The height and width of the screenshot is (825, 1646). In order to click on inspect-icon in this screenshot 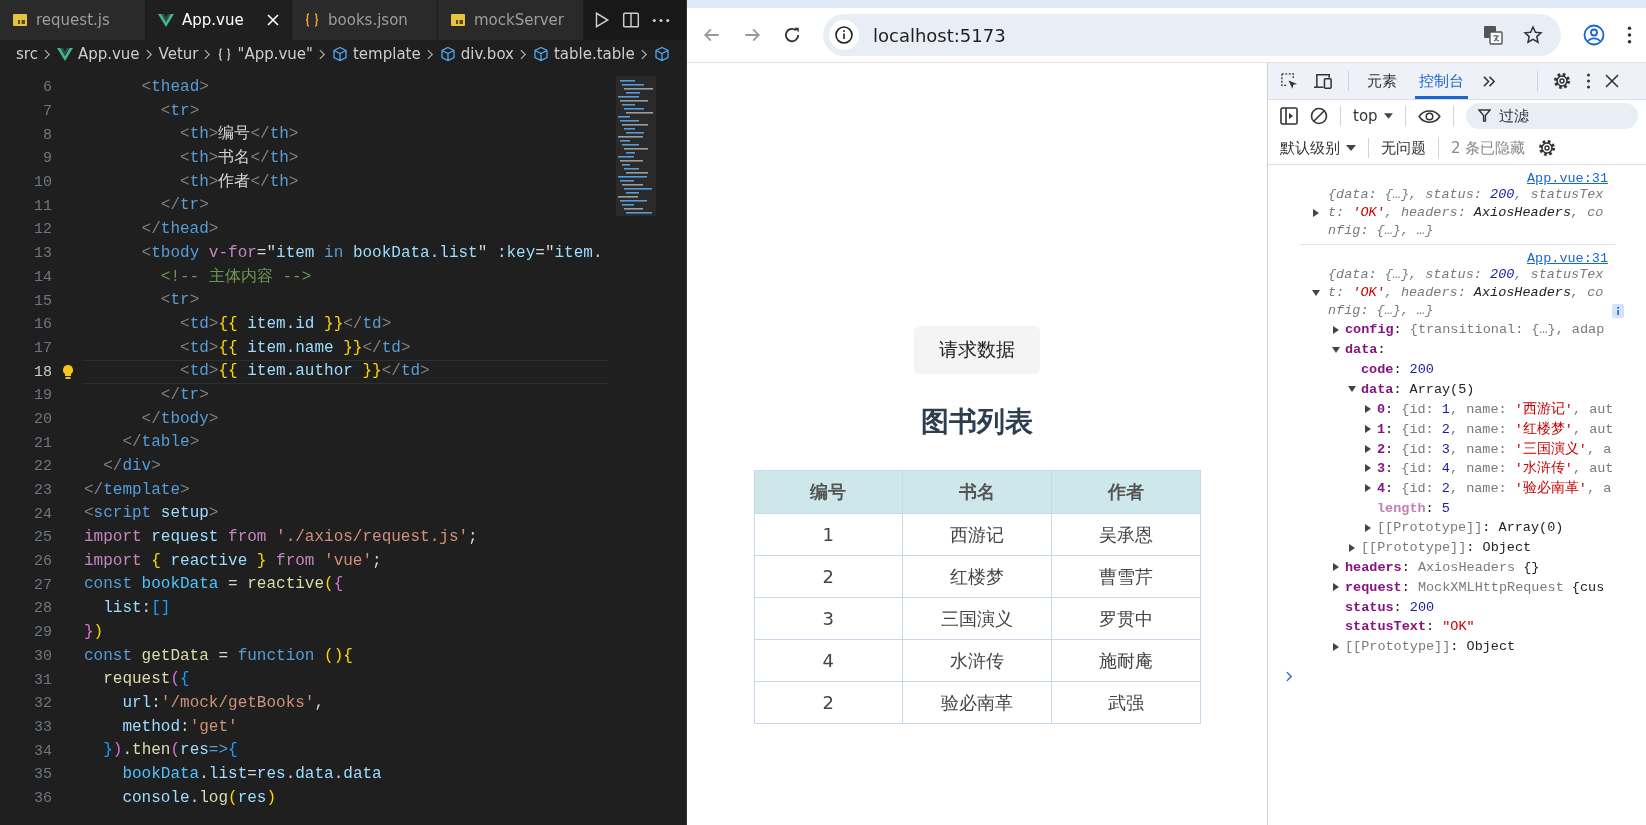, I will do `click(1289, 81)`.